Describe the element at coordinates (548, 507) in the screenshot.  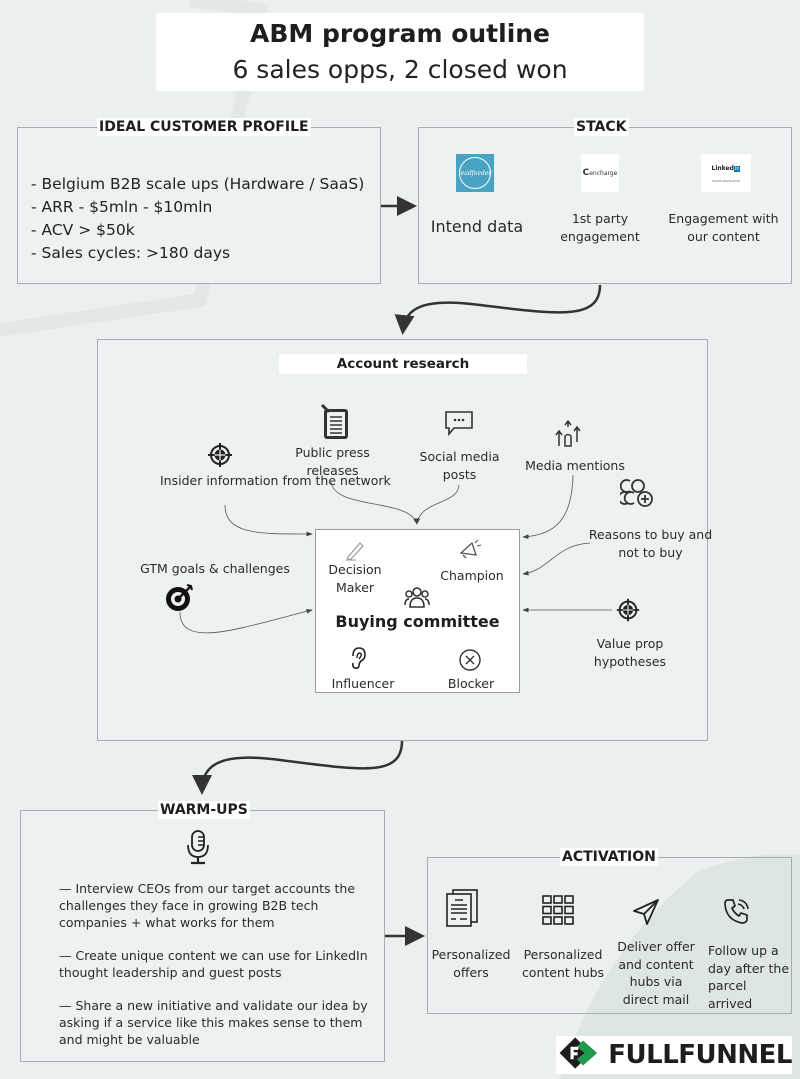
I see `arrow-media-to-committee` at that location.